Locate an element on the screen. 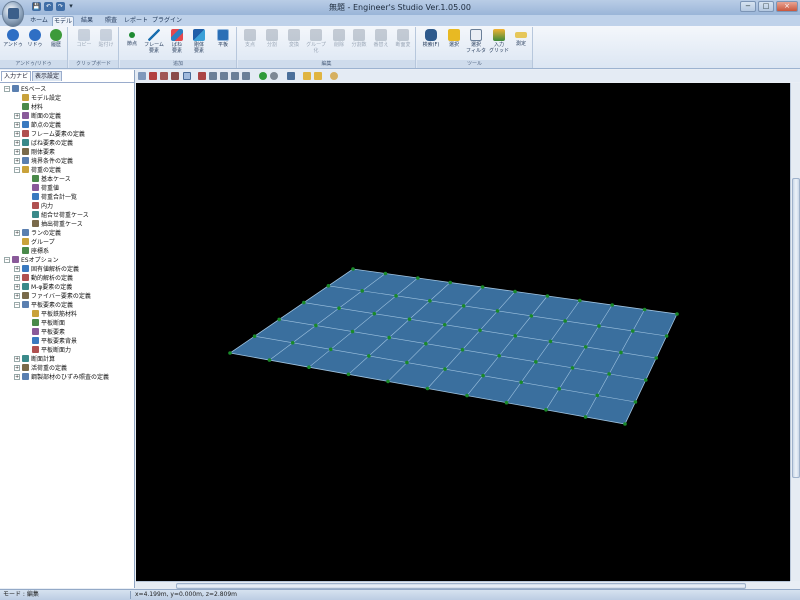  minimize-button: − is located at coordinates (748, 6).